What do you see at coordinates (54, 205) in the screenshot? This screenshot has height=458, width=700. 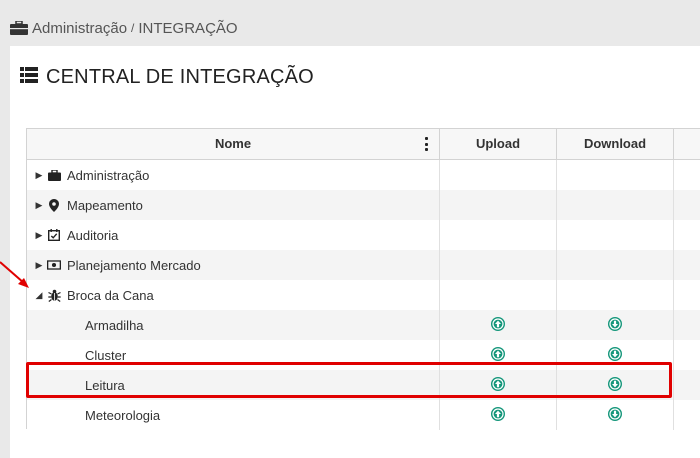 I see `map-marker-icon` at bounding box center [54, 205].